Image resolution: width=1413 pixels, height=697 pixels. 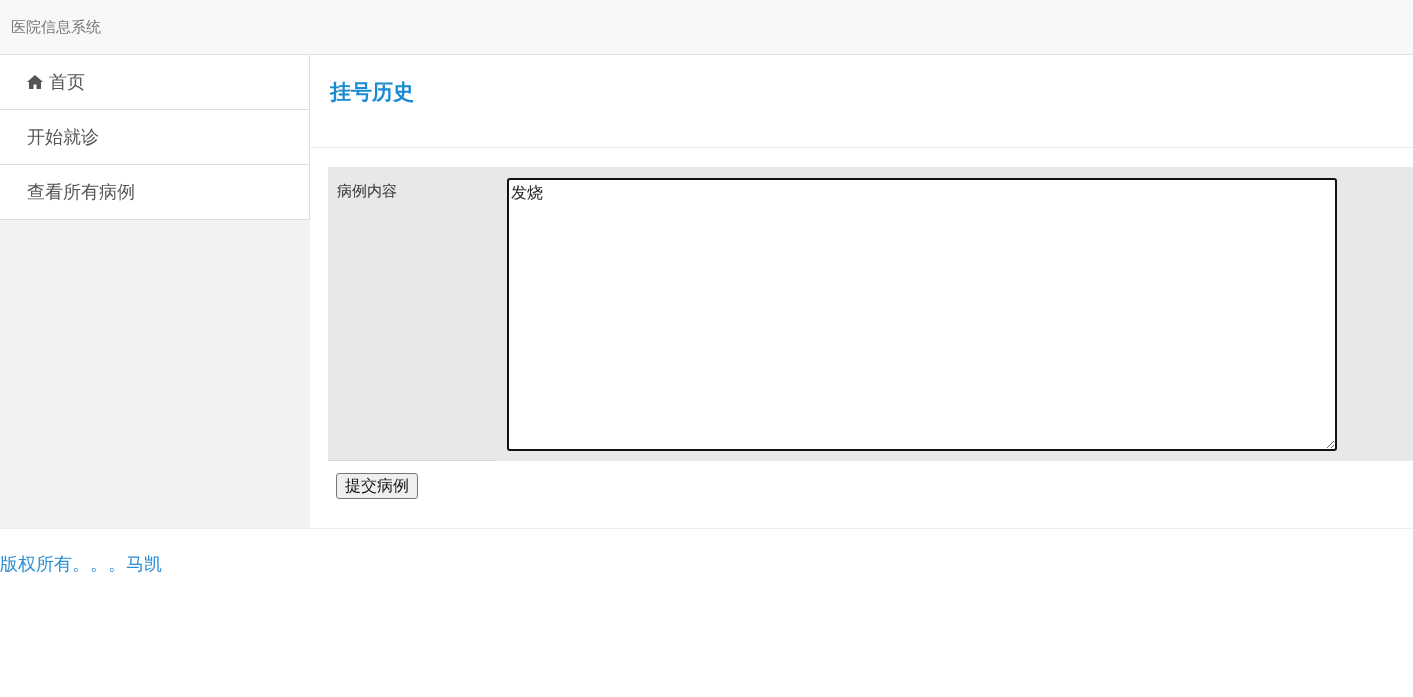 I want to click on submit-button: 提交病例, so click(x=377, y=486).